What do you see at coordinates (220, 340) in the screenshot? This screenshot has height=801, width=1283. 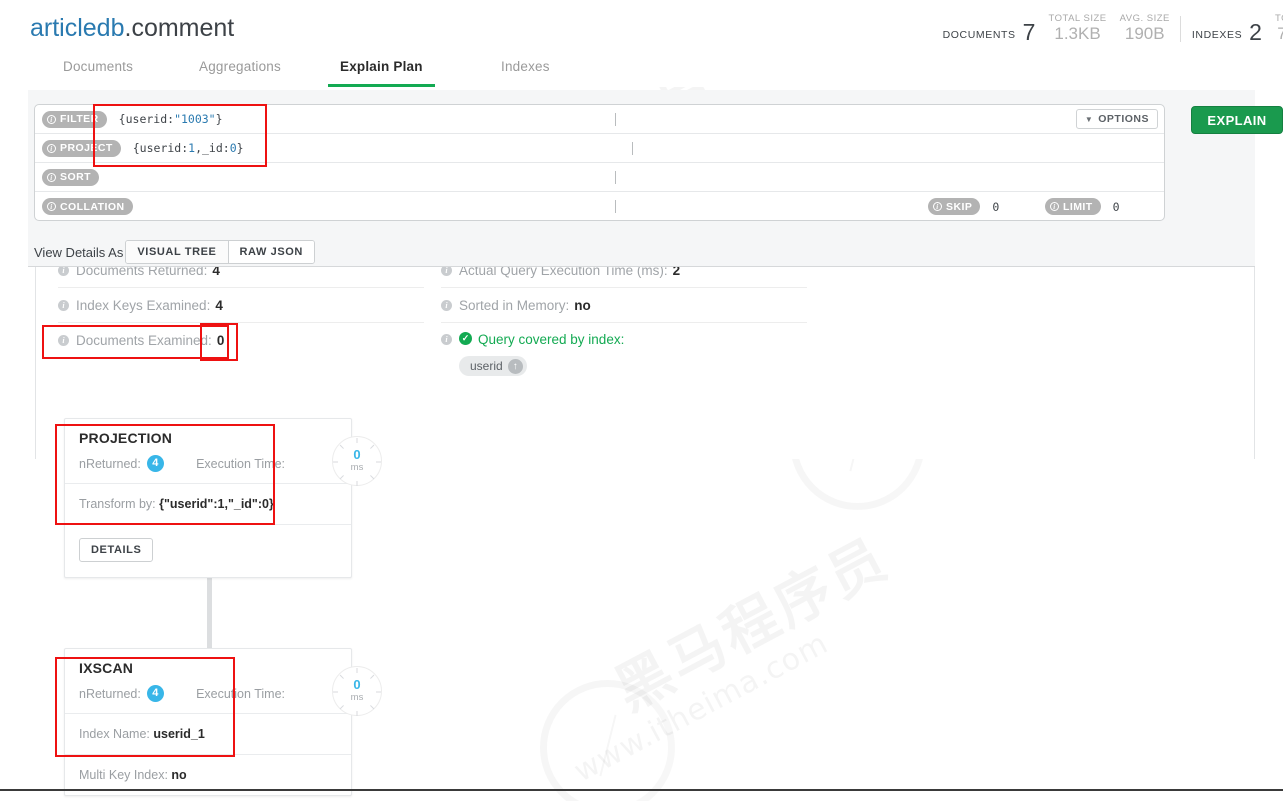 I see `stat-value: 0` at bounding box center [220, 340].